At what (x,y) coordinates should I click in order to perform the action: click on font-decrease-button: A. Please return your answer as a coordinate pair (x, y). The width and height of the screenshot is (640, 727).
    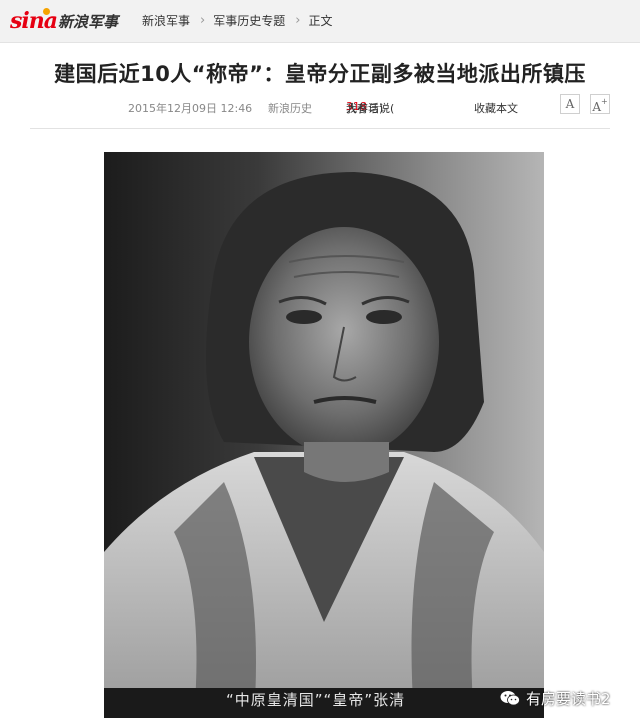
    Looking at the image, I should click on (570, 104).